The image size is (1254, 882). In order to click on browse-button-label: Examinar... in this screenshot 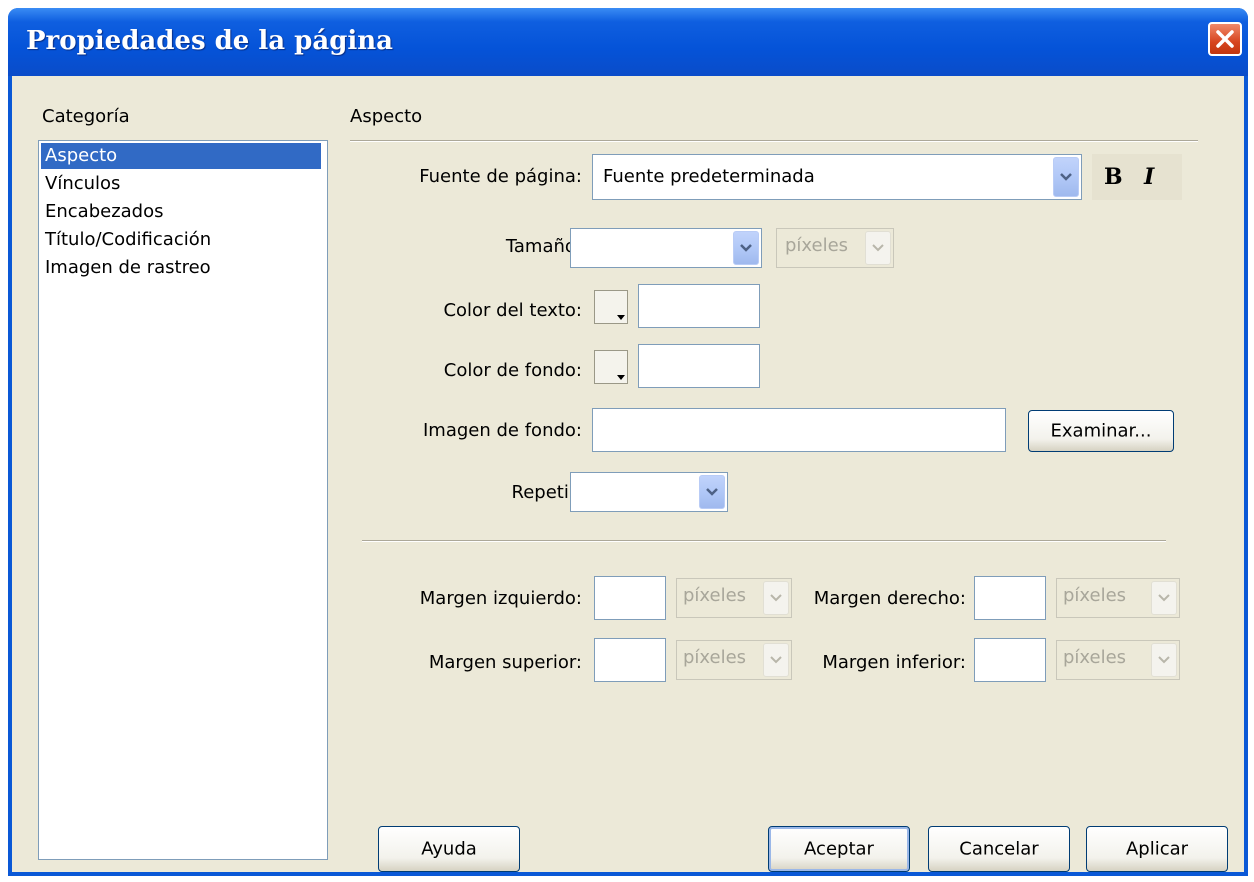, I will do `click(1101, 431)`.